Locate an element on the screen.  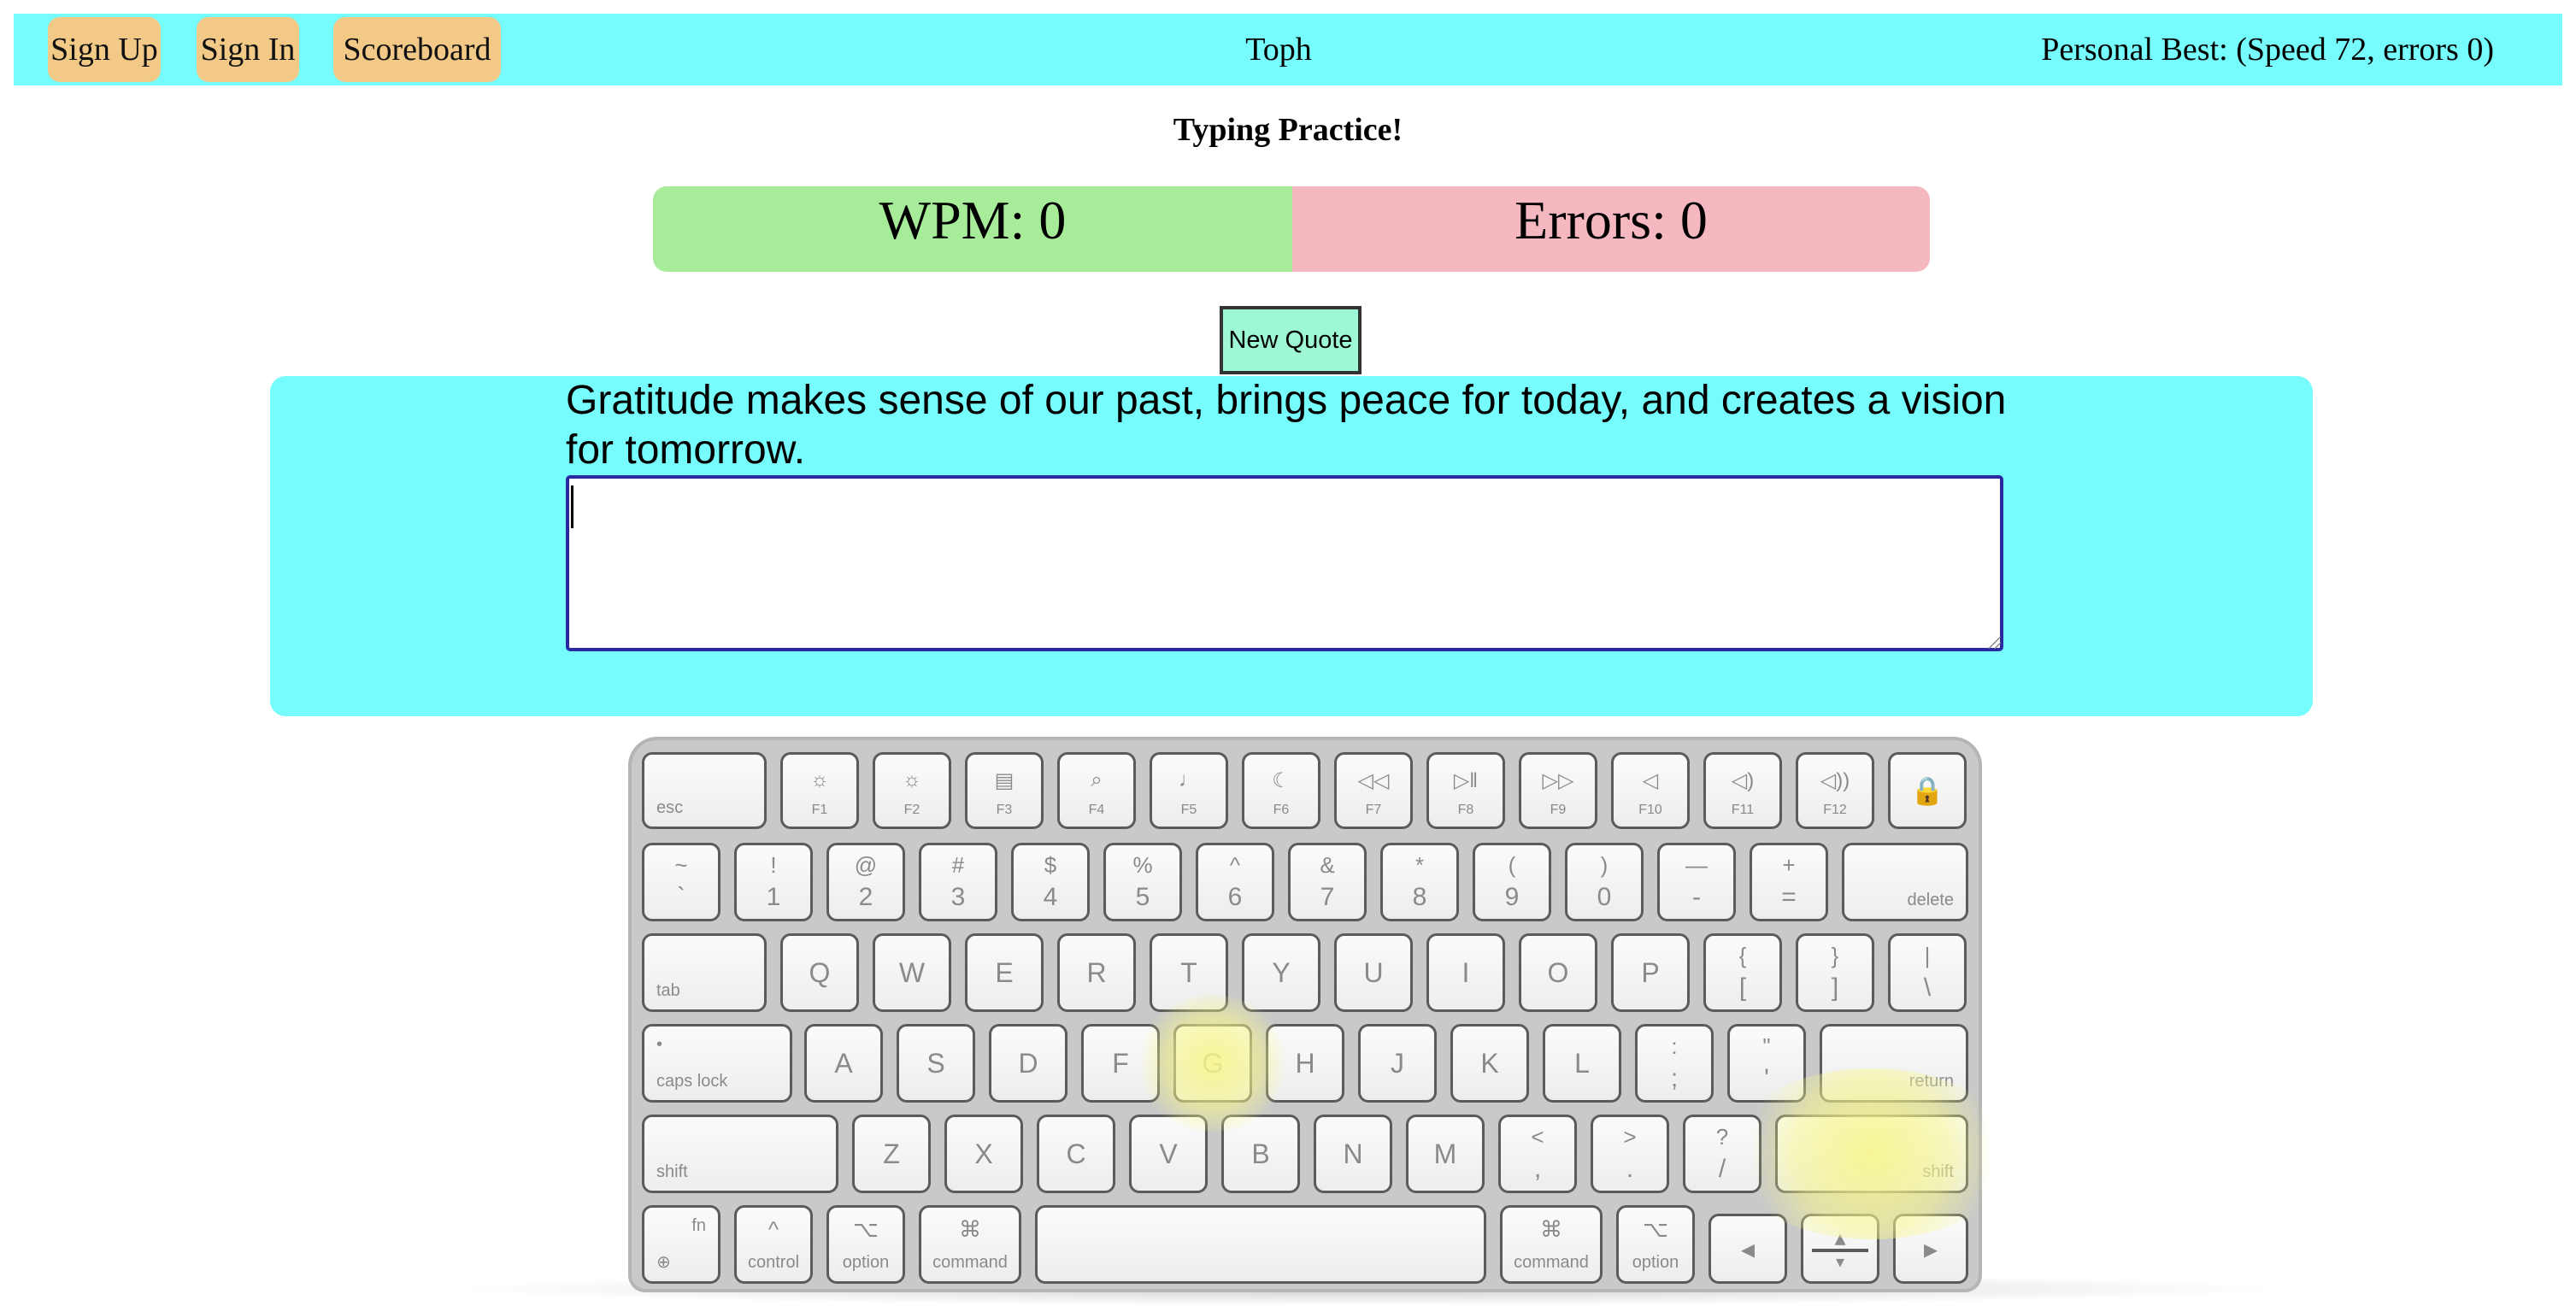
key-c: C is located at coordinates (1076, 1154).